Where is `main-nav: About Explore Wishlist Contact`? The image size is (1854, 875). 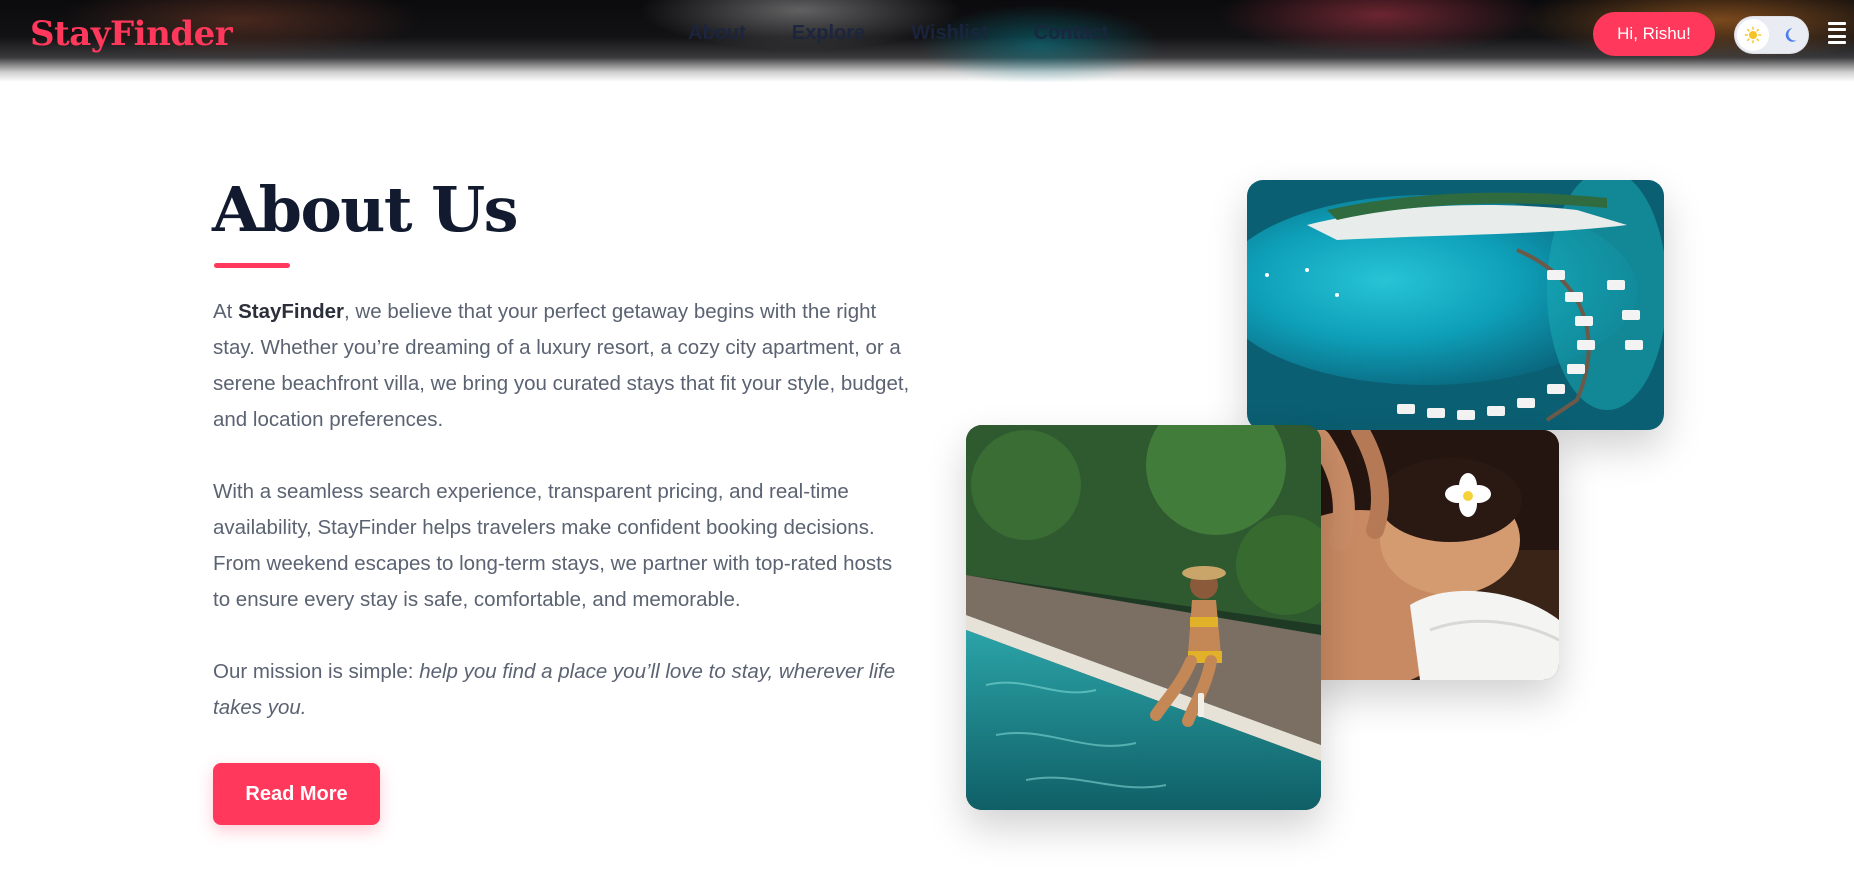 main-nav: About Explore Wishlist Contact is located at coordinates (898, 33).